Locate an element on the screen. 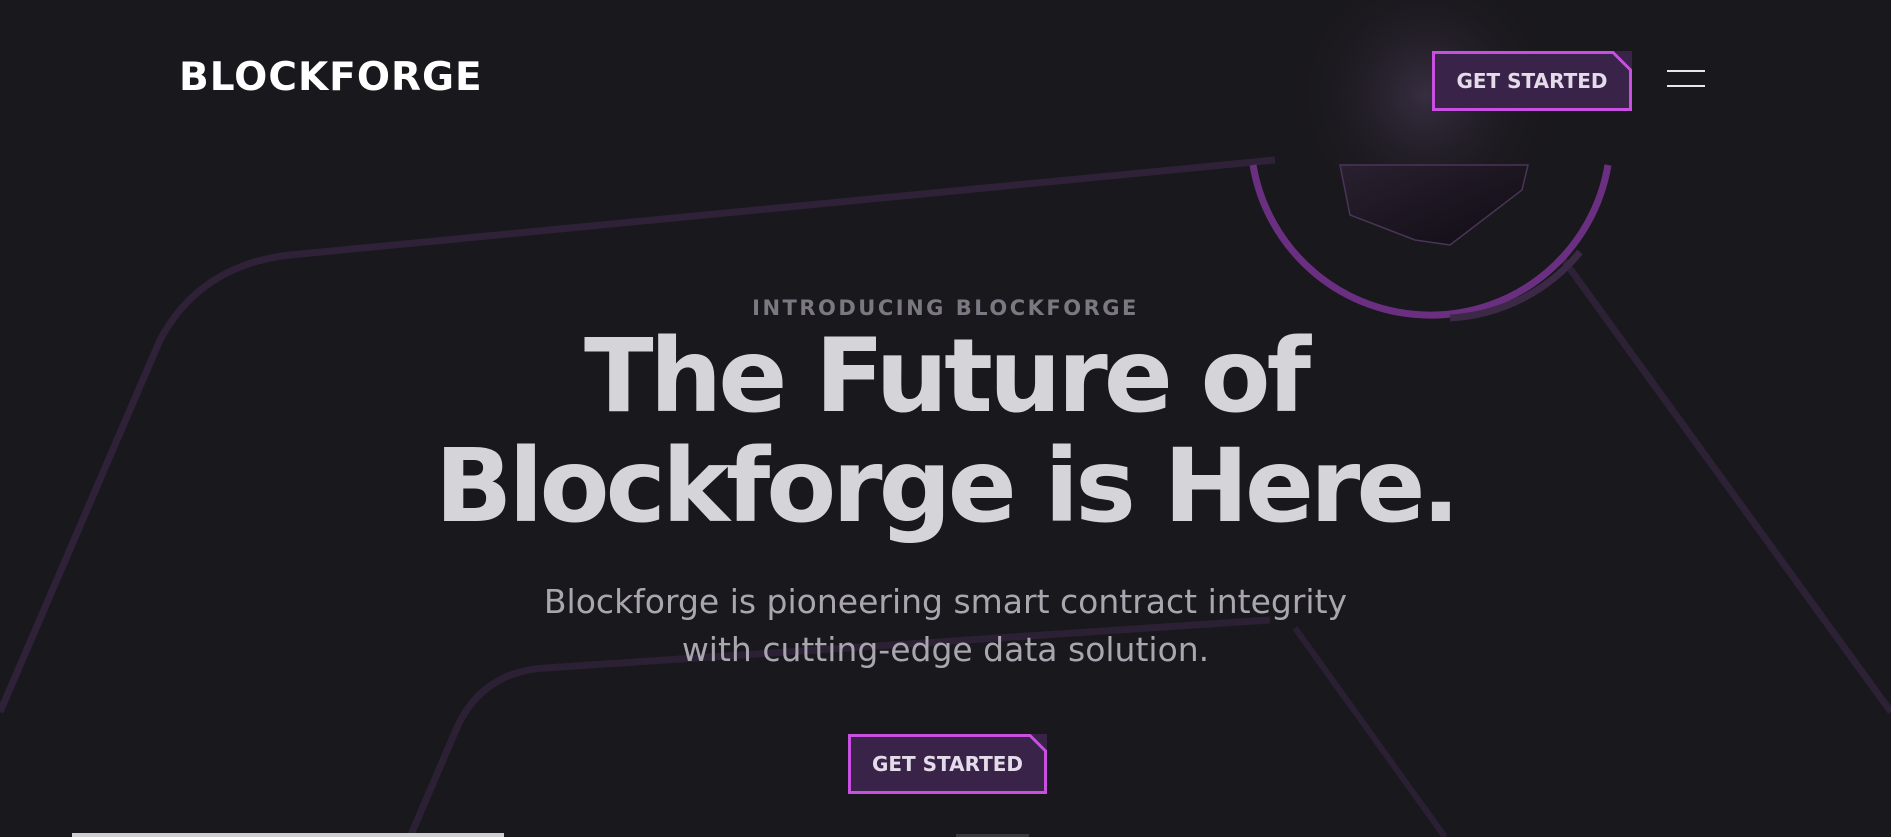 The height and width of the screenshot is (837, 1891). hamburger-menu-icon is located at coordinates (1686, 80).